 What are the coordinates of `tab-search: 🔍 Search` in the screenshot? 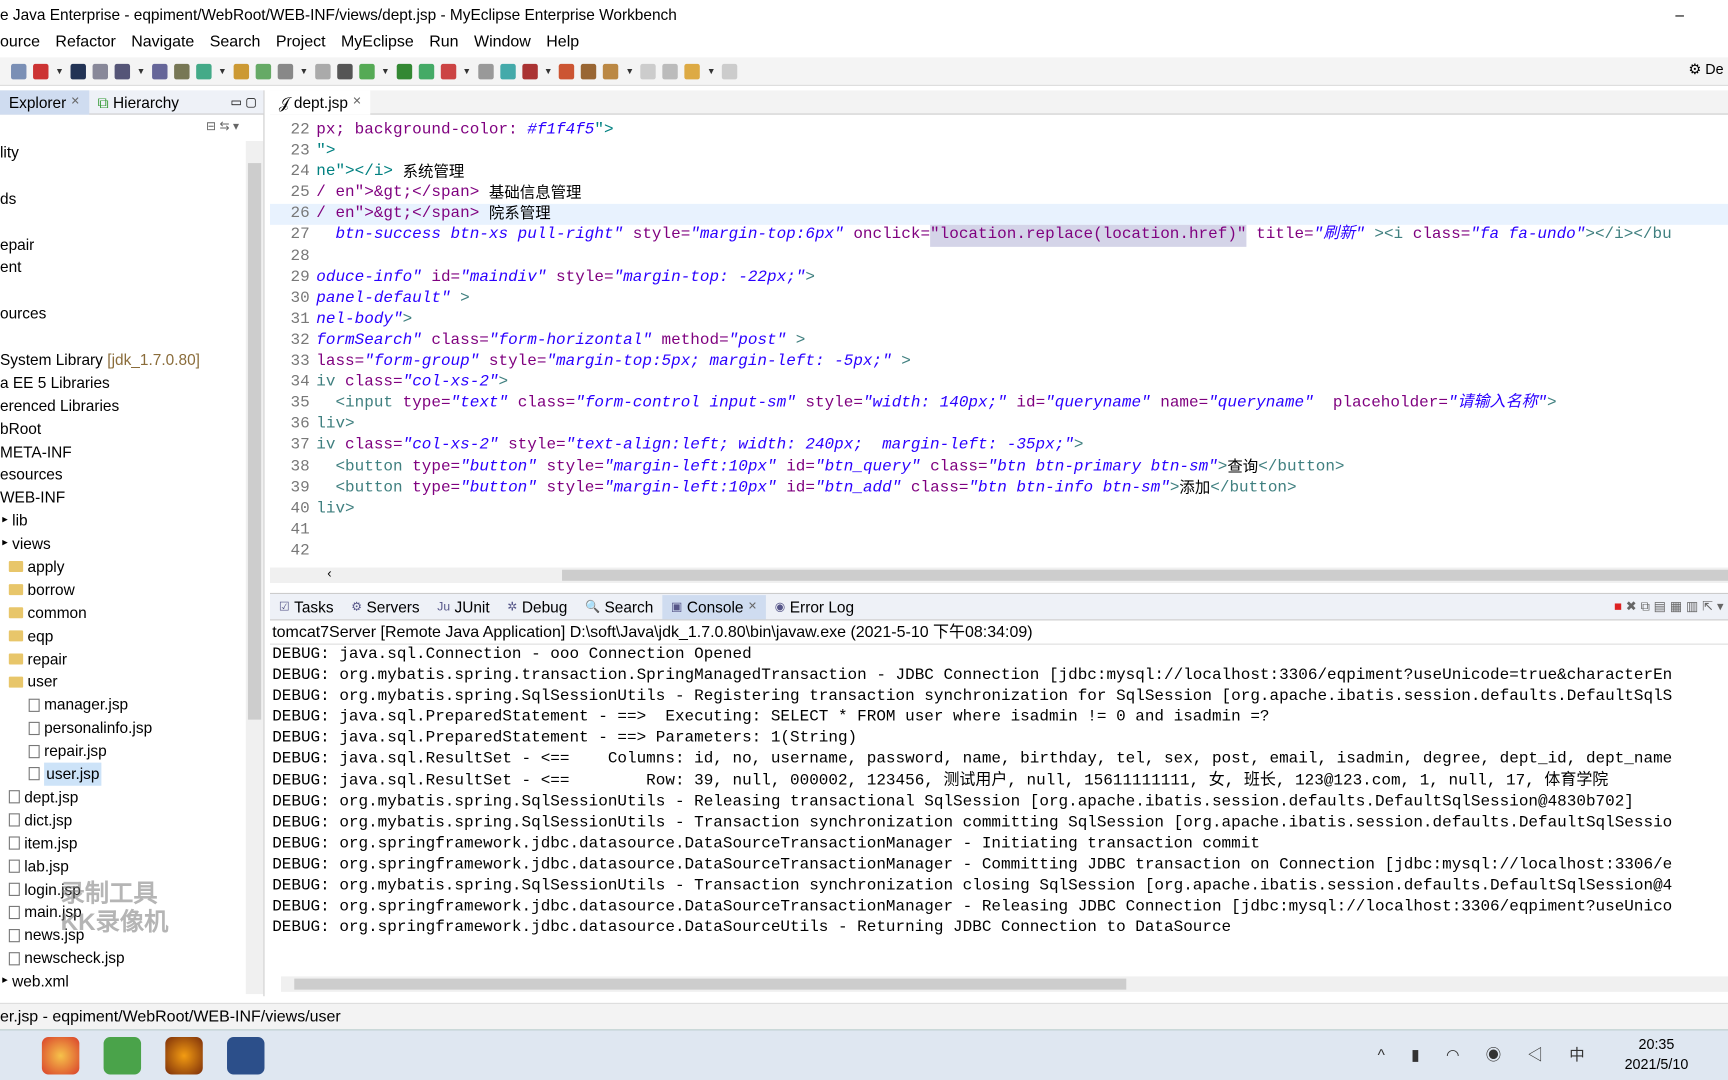 It's located at (619, 607).